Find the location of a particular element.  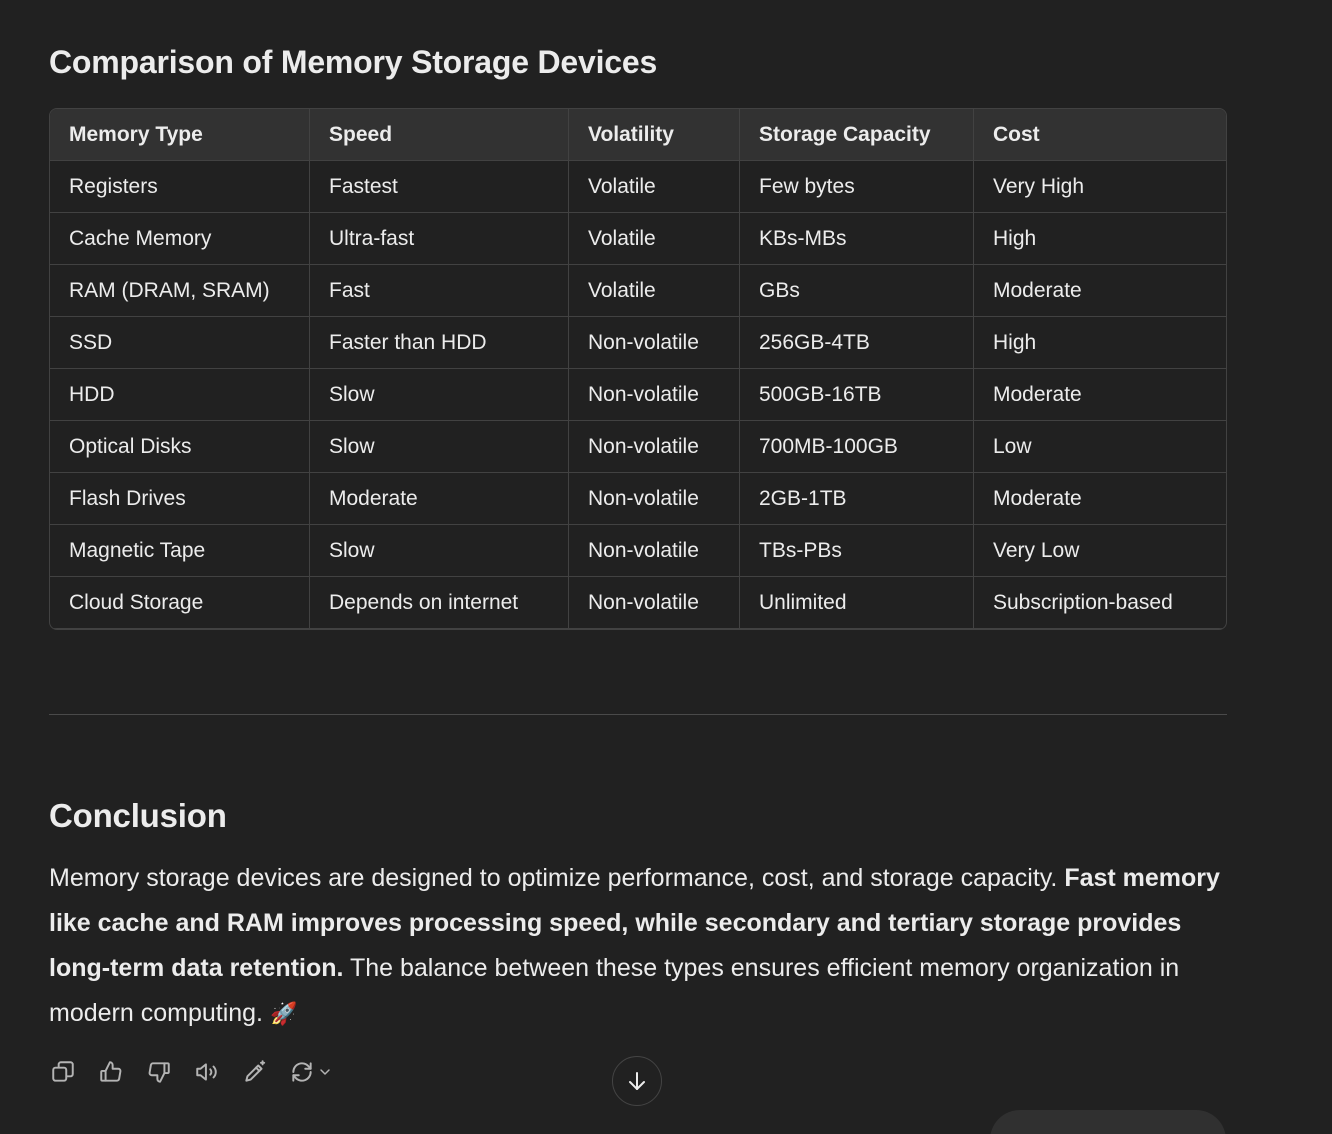

table-cell: 2GB-1TB is located at coordinates (856, 498).